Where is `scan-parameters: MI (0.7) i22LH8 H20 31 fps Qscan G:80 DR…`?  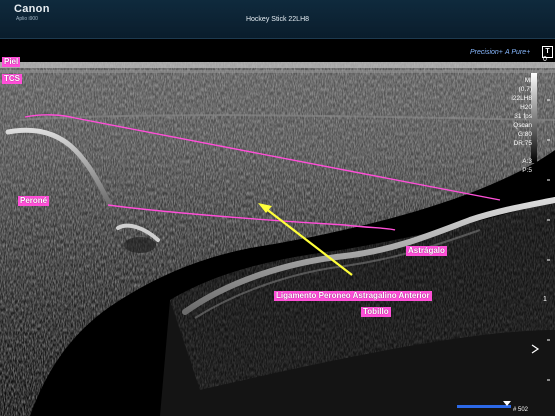 scan-parameters: MI (0.7) i22LH8 H20 31 fps Qscan G:80 DR… is located at coordinates (512, 125).